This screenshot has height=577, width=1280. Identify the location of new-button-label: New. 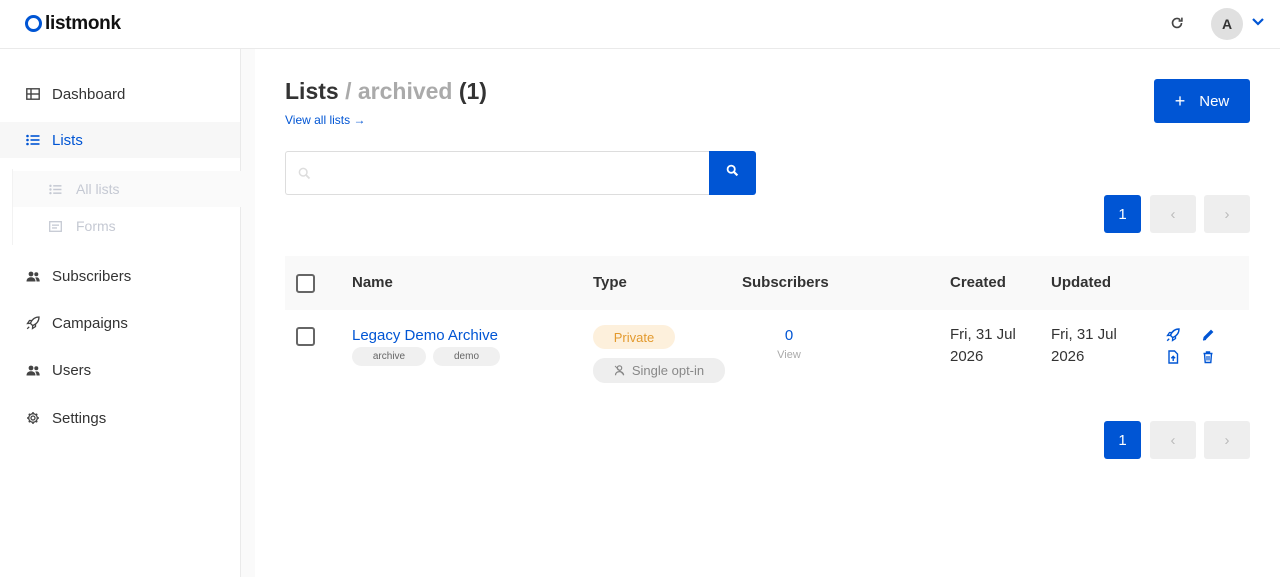
(1214, 101).